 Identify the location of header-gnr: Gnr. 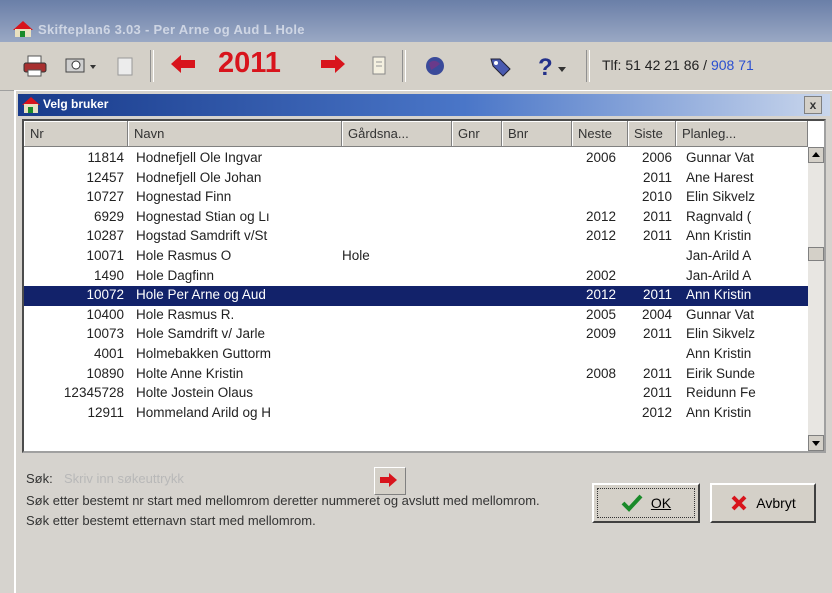
(477, 134).